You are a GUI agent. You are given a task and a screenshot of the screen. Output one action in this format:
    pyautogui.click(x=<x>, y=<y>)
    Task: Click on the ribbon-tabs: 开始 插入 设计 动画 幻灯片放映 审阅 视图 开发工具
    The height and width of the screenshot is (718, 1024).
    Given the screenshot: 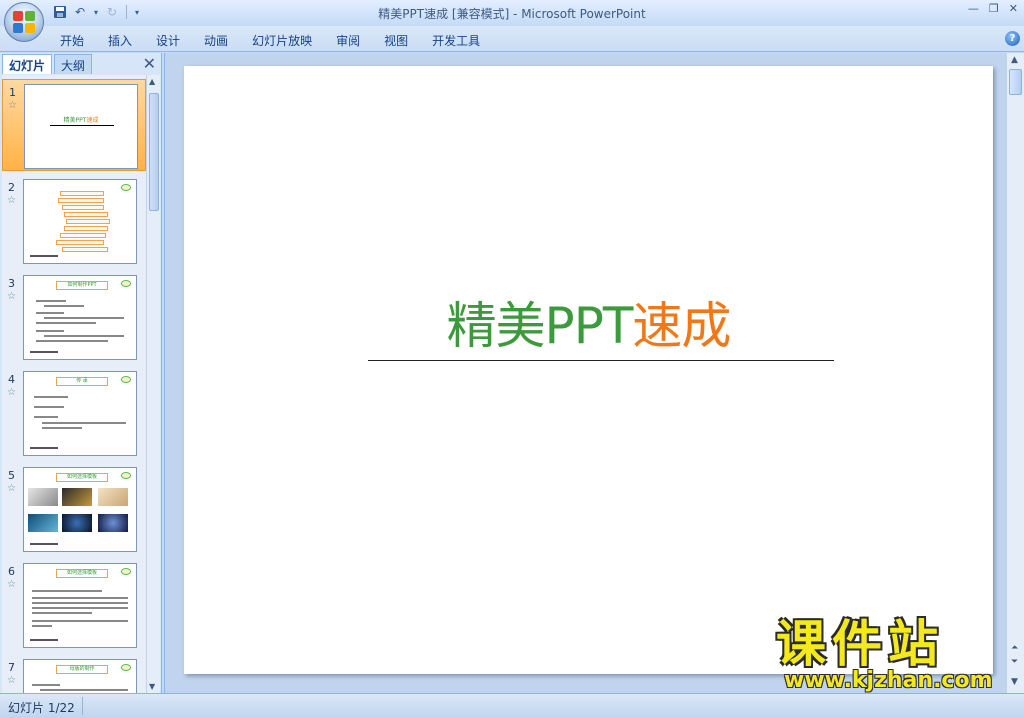 What is the action you would take?
    pyautogui.click(x=270, y=40)
    